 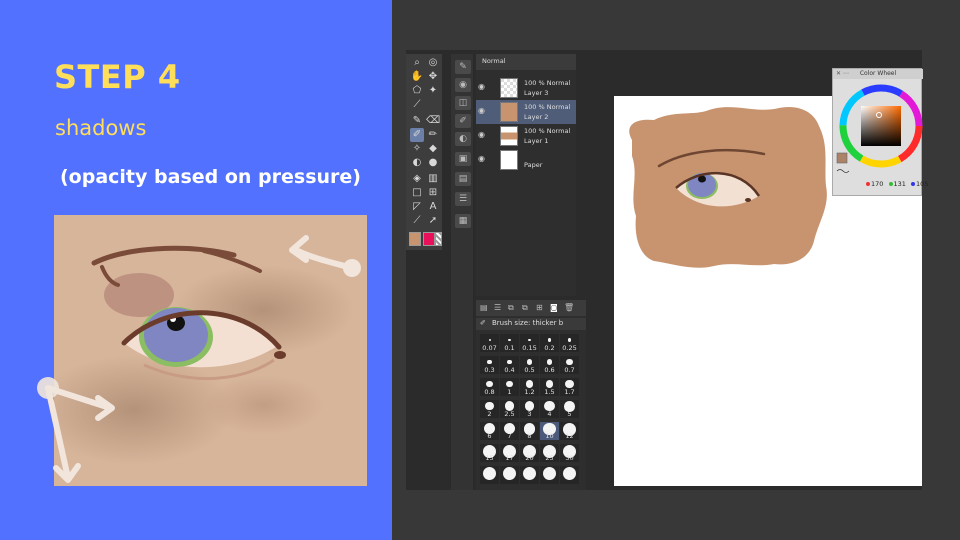 I want to click on brush-size-cell: 0.1, so click(x=509, y=343).